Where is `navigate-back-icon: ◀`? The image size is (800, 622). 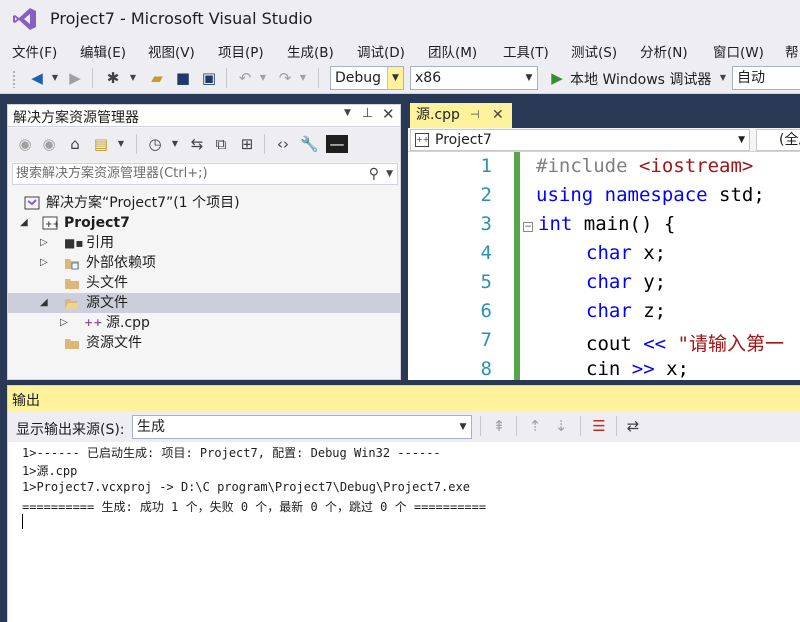
navigate-back-icon: ◀ is located at coordinates (37, 78).